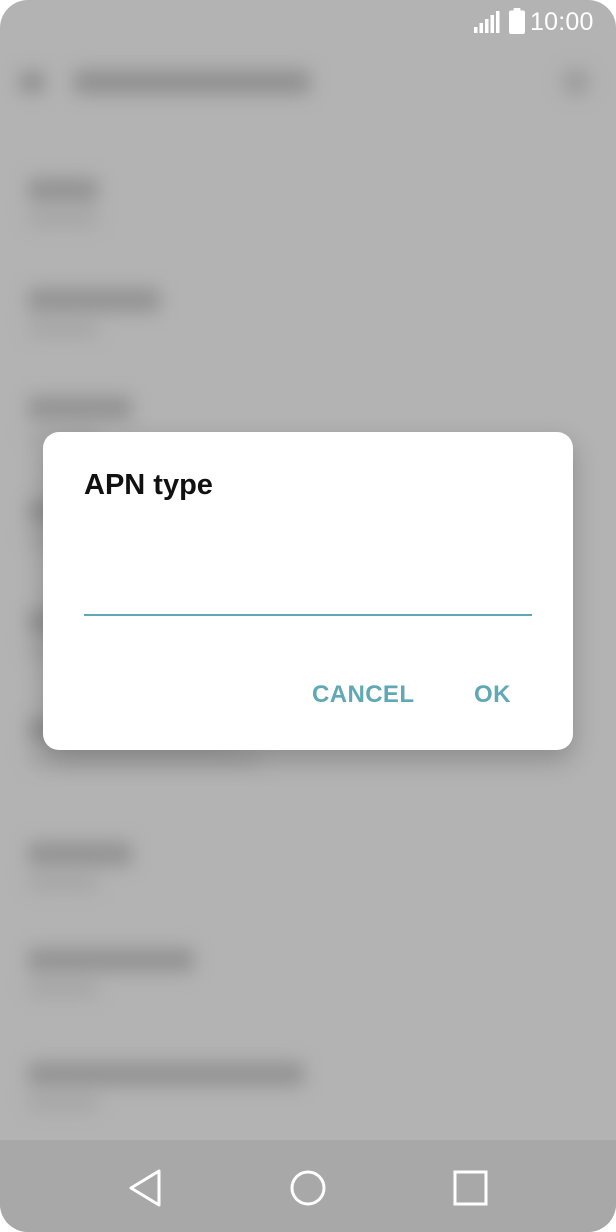 Image resolution: width=616 pixels, height=1232 pixels. I want to click on background-toolbar, so click(310, 82).